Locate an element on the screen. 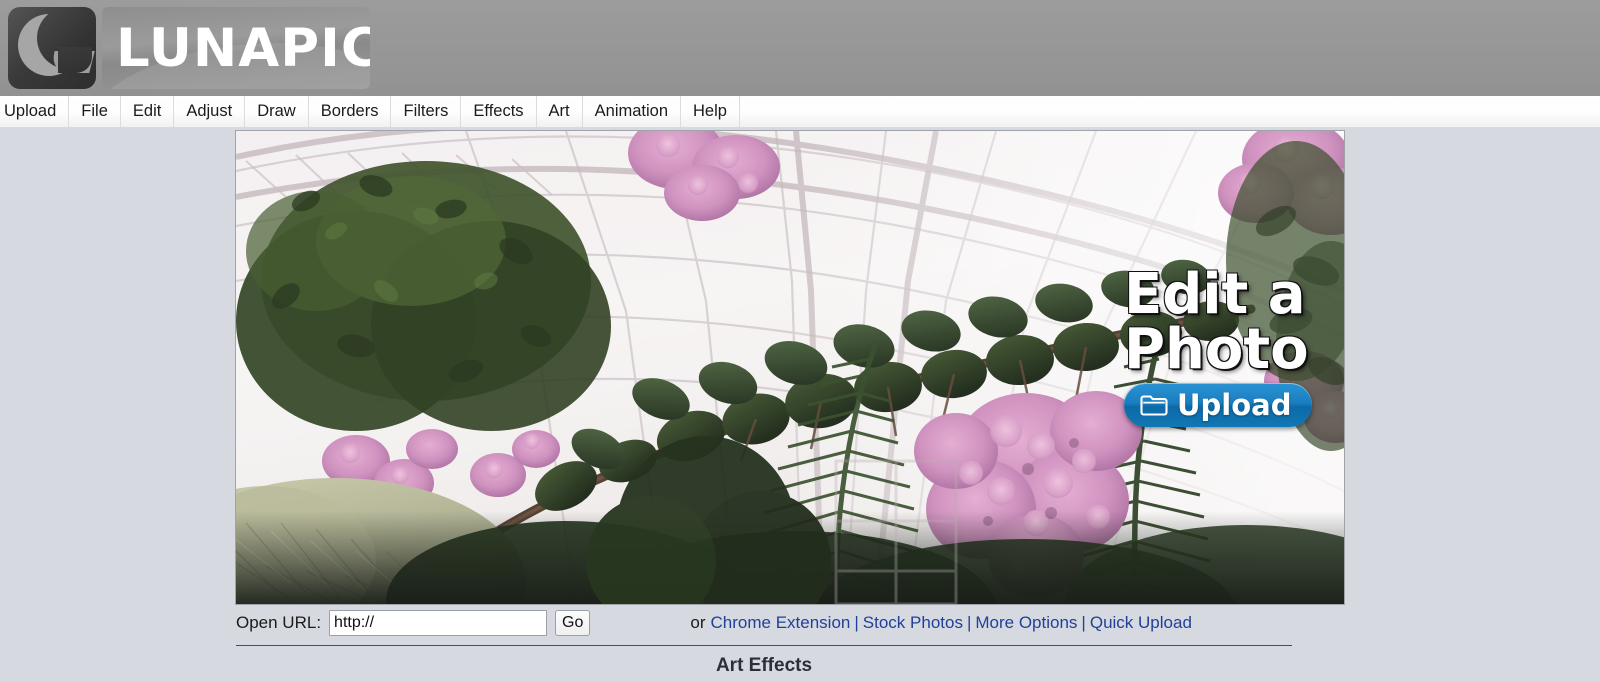 The image size is (1600, 682). menu-item-animation: Animation is located at coordinates (632, 111).